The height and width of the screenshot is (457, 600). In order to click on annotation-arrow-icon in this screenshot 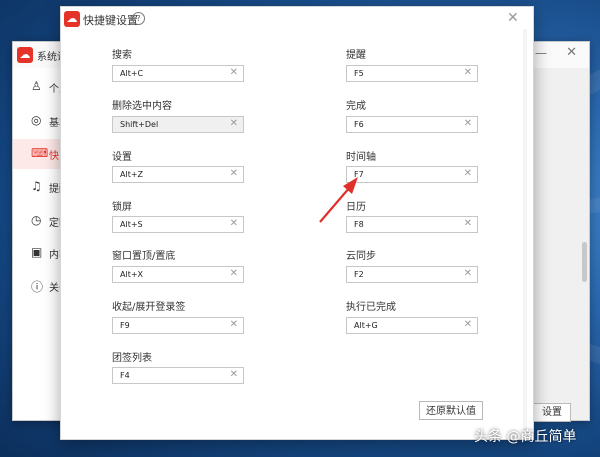, I will do `click(338, 200)`.